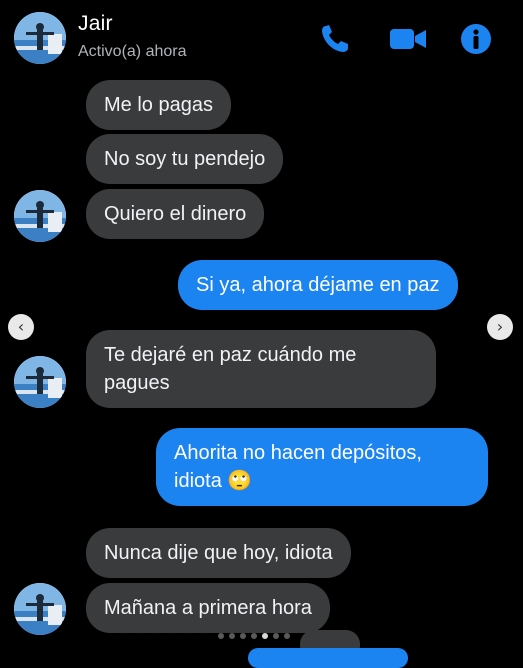 The height and width of the screenshot is (668, 523). What do you see at coordinates (476, 39) in the screenshot?
I see `info-icon` at bounding box center [476, 39].